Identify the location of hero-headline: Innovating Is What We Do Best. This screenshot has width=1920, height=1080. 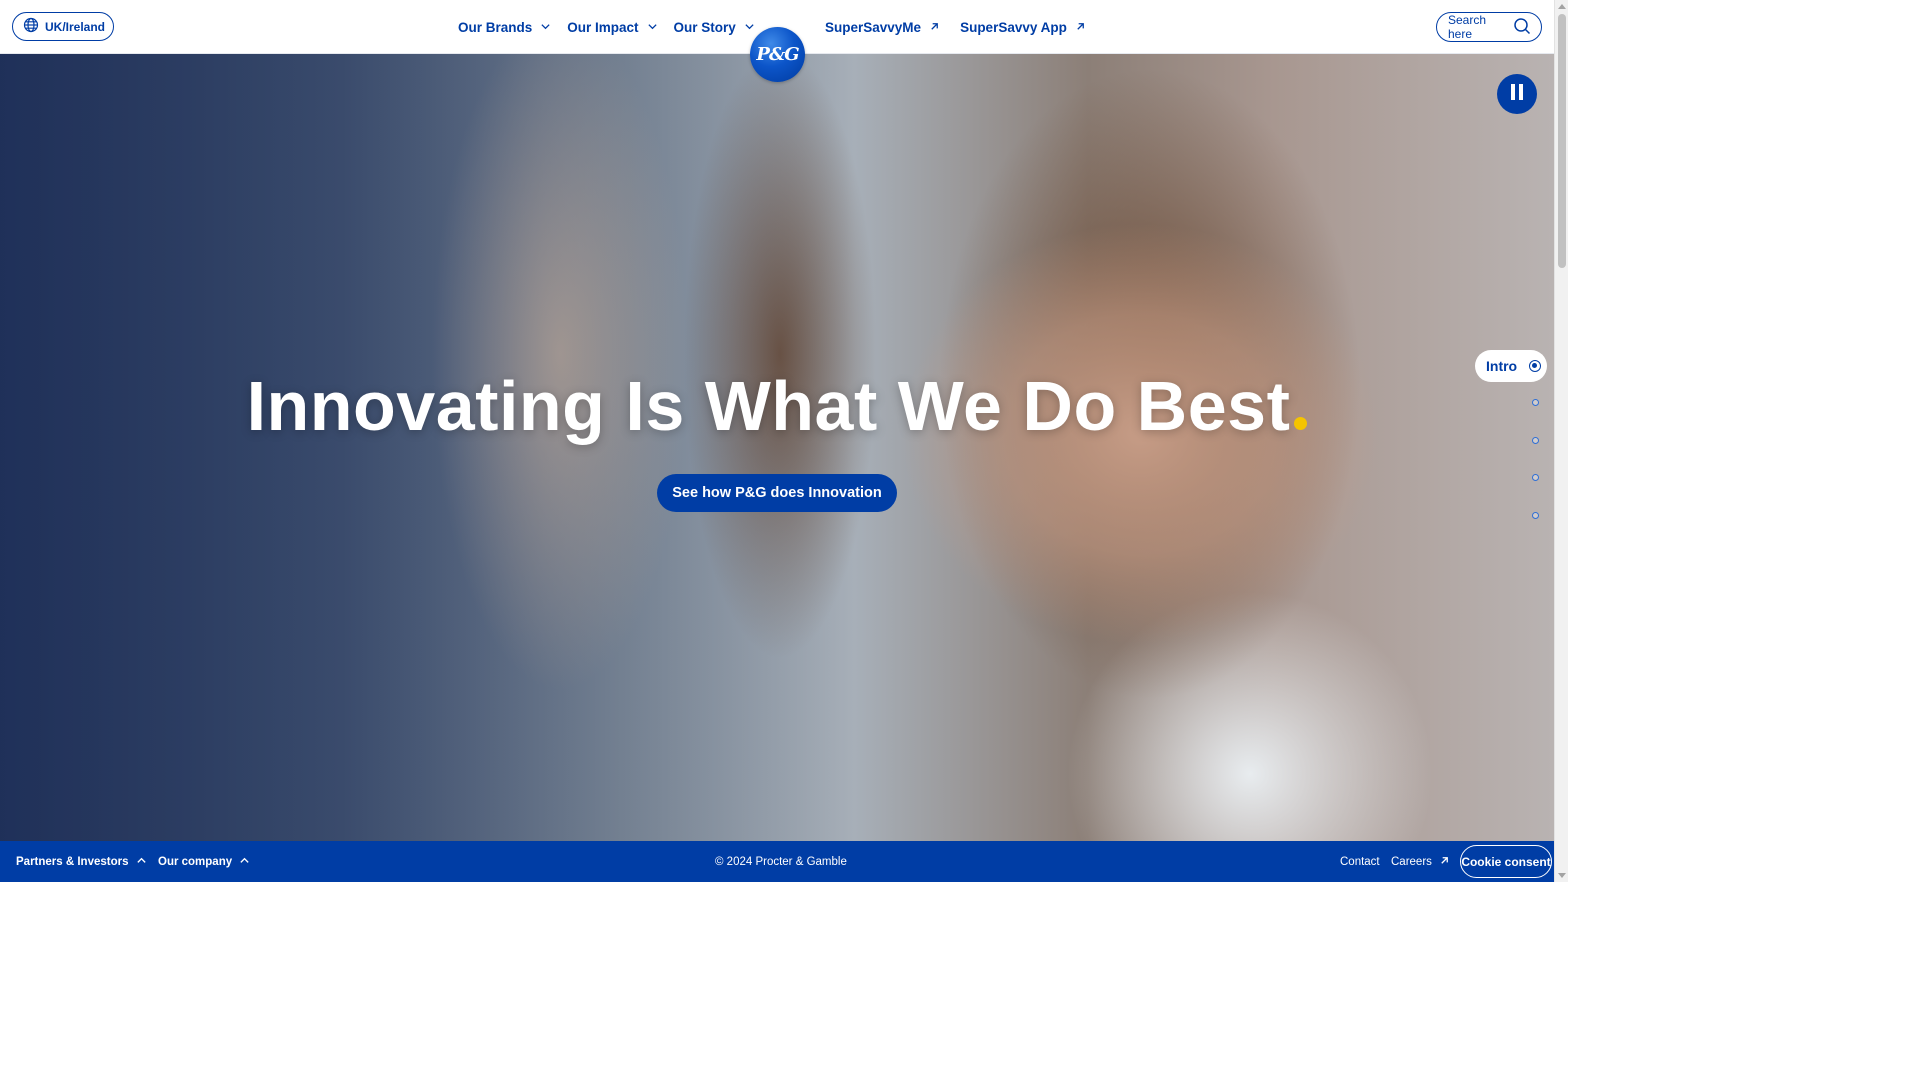
(777, 406).